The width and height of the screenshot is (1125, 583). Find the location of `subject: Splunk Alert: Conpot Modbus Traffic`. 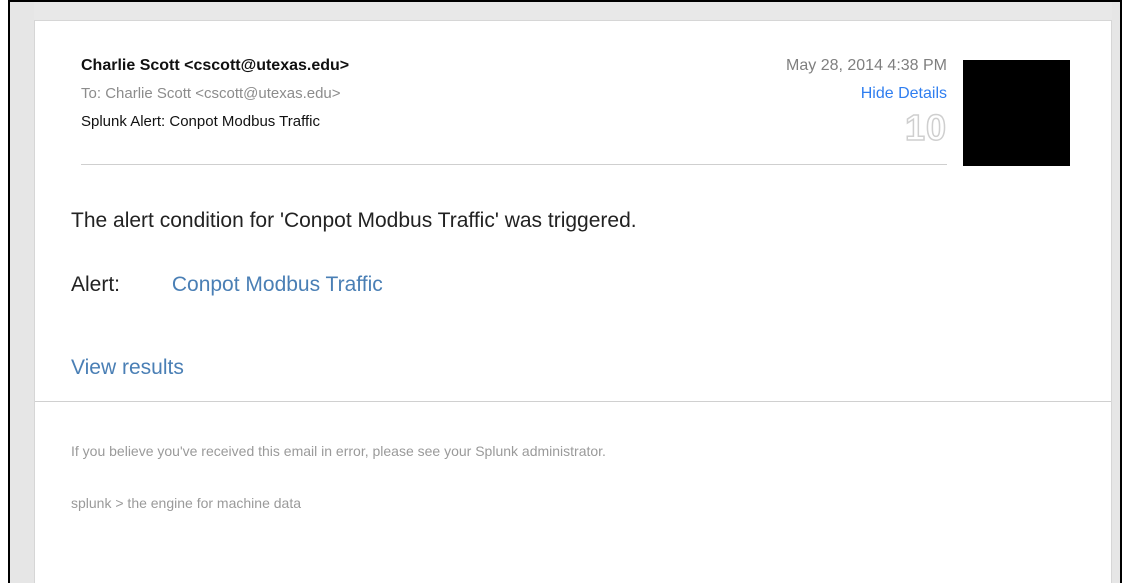

subject: Splunk Alert: Conpot Modbus Traffic is located at coordinates (201, 121).